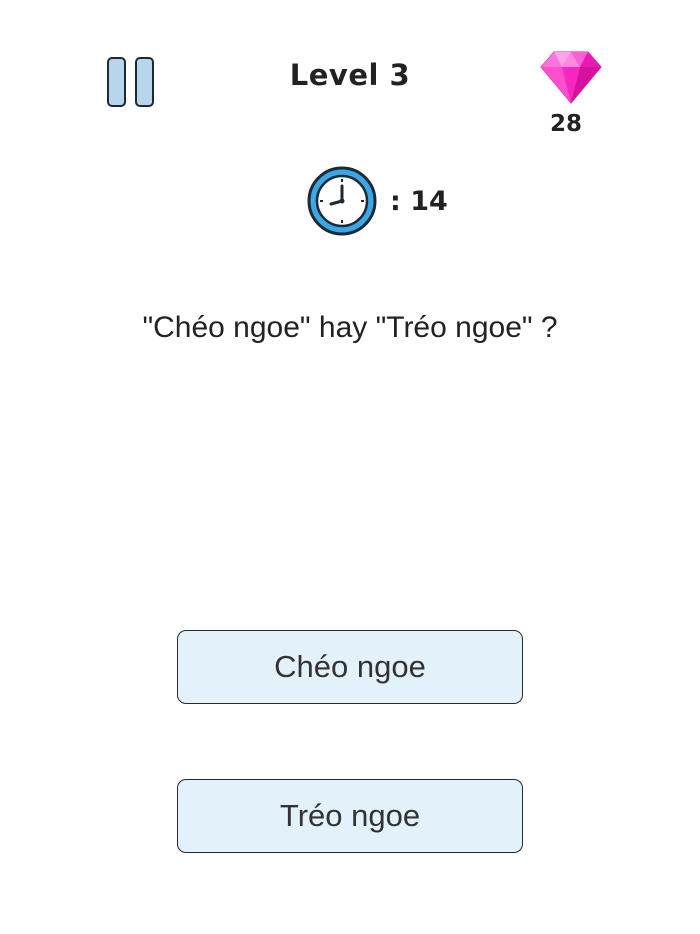  I want to click on timer: : 14, so click(377, 201).